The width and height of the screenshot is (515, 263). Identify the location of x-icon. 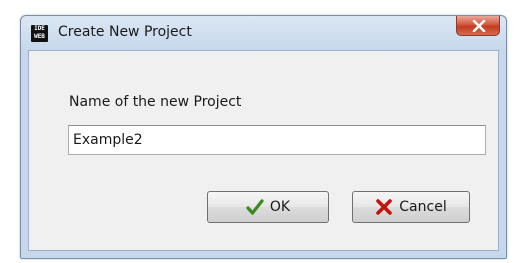
(384, 207).